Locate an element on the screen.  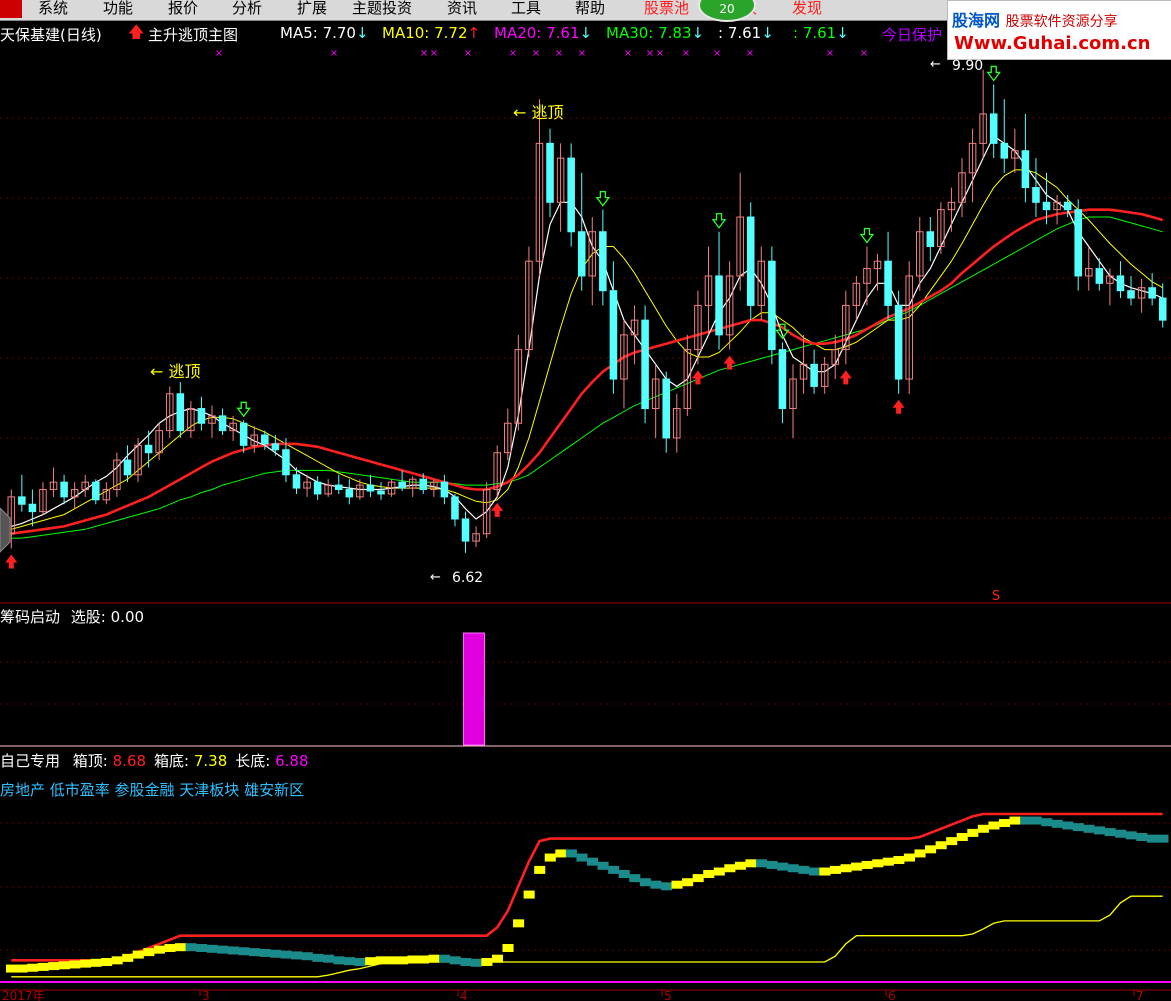
chip-signal-bar is located at coordinates (474, 689).